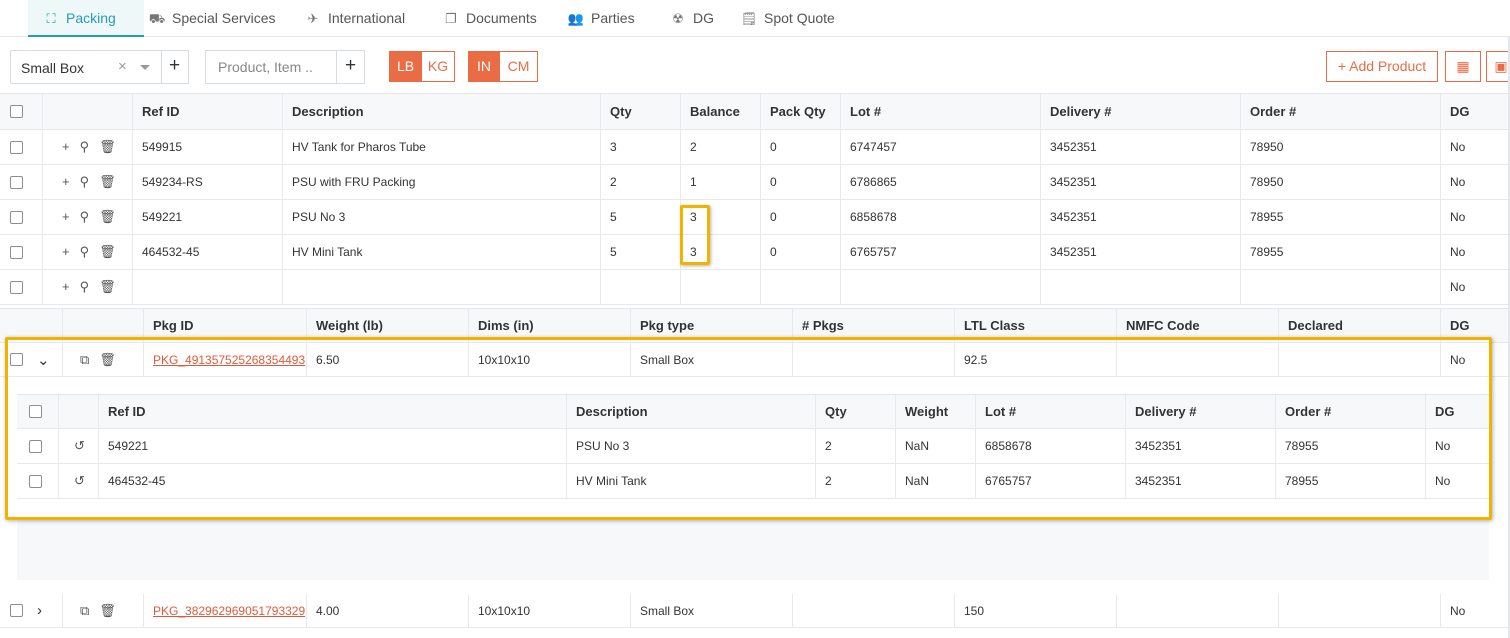 The width and height of the screenshot is (1510, 638). I want to click on item-cell: 1, so click(693, 182).